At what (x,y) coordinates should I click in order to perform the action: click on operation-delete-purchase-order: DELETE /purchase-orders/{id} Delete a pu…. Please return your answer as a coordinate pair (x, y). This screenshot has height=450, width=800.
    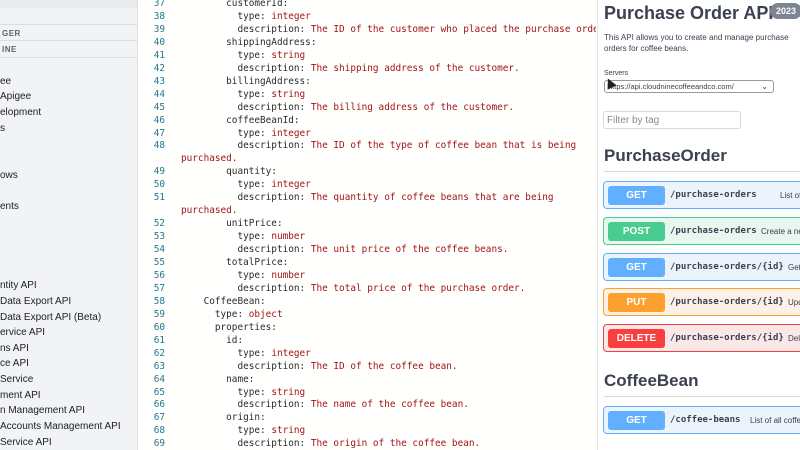
    Looking at the image, I should click on (701, 338).